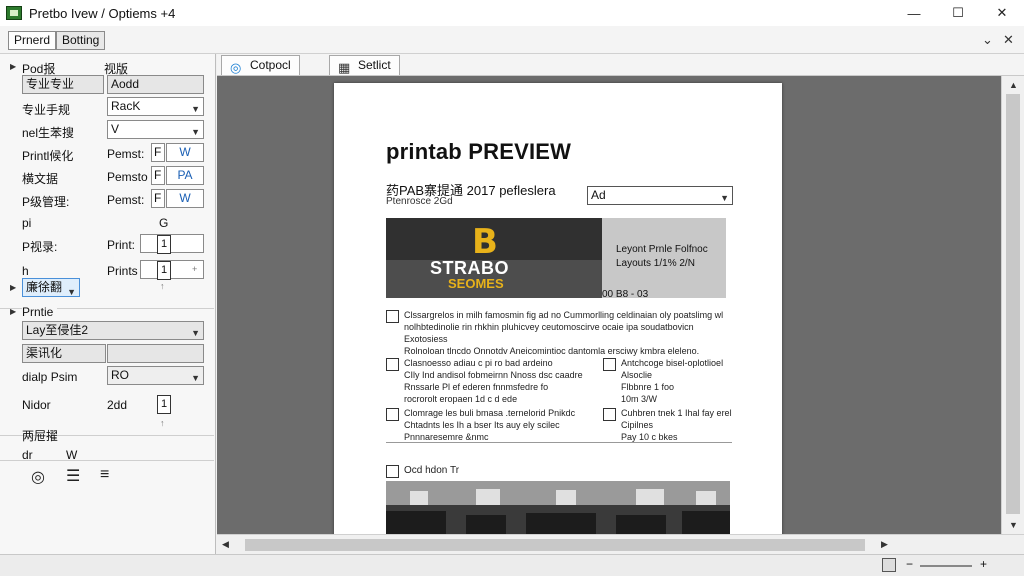 The height and width of the screenshot is (576, 1024). What do you see at coordinates (555, 545) in the screenshot?
I see `horizontal-scroll-thumb` at bounding box center [555, 545].